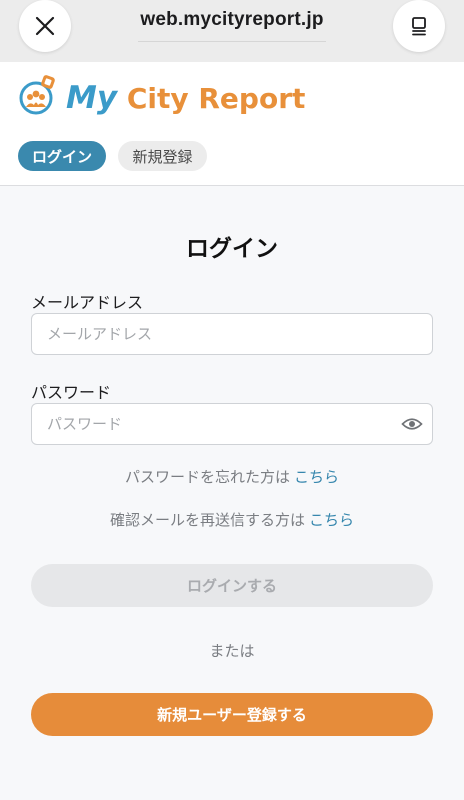  What do you see at coordinates (92, 98) in the screenshot?
I see `logo-my: My` at bounding box center [92, 98].